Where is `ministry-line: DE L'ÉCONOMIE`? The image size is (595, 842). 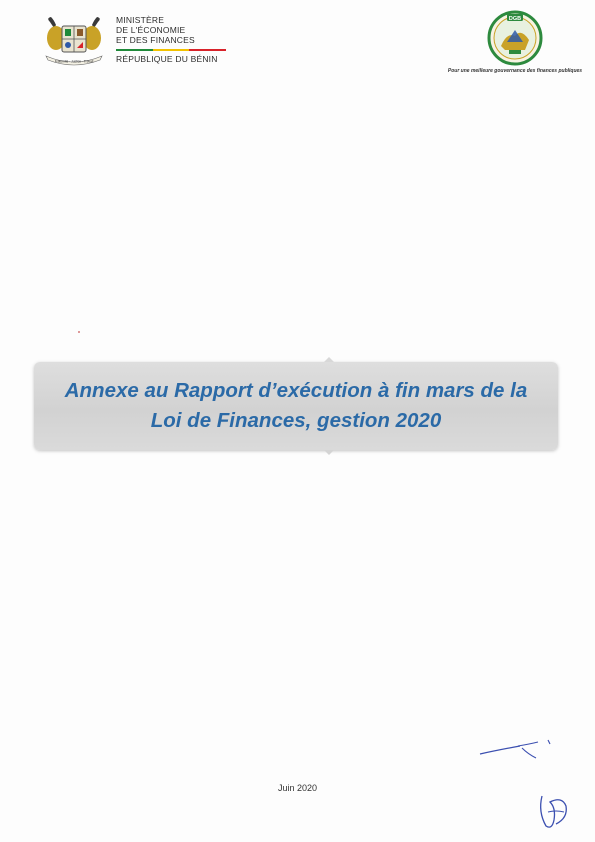 ministry-line: DE L'ÉCONOMIE is located at coordinates (151, 30).